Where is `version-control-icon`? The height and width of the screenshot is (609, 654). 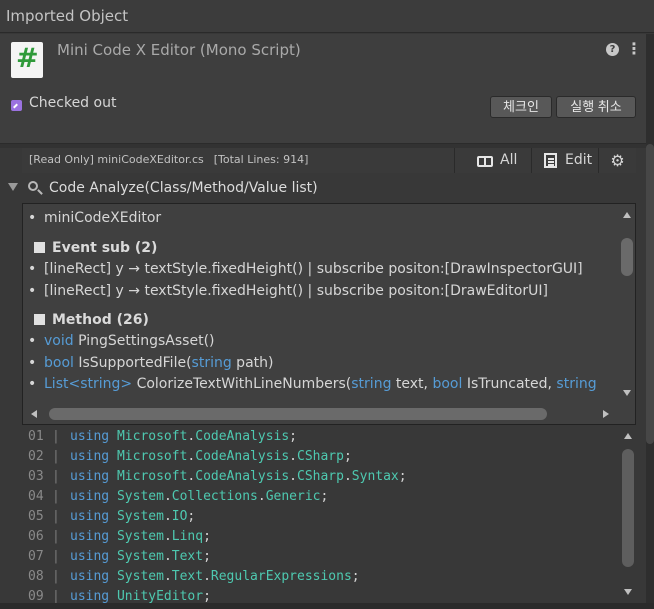
version-control-icon is located at coordinates (16, 105).